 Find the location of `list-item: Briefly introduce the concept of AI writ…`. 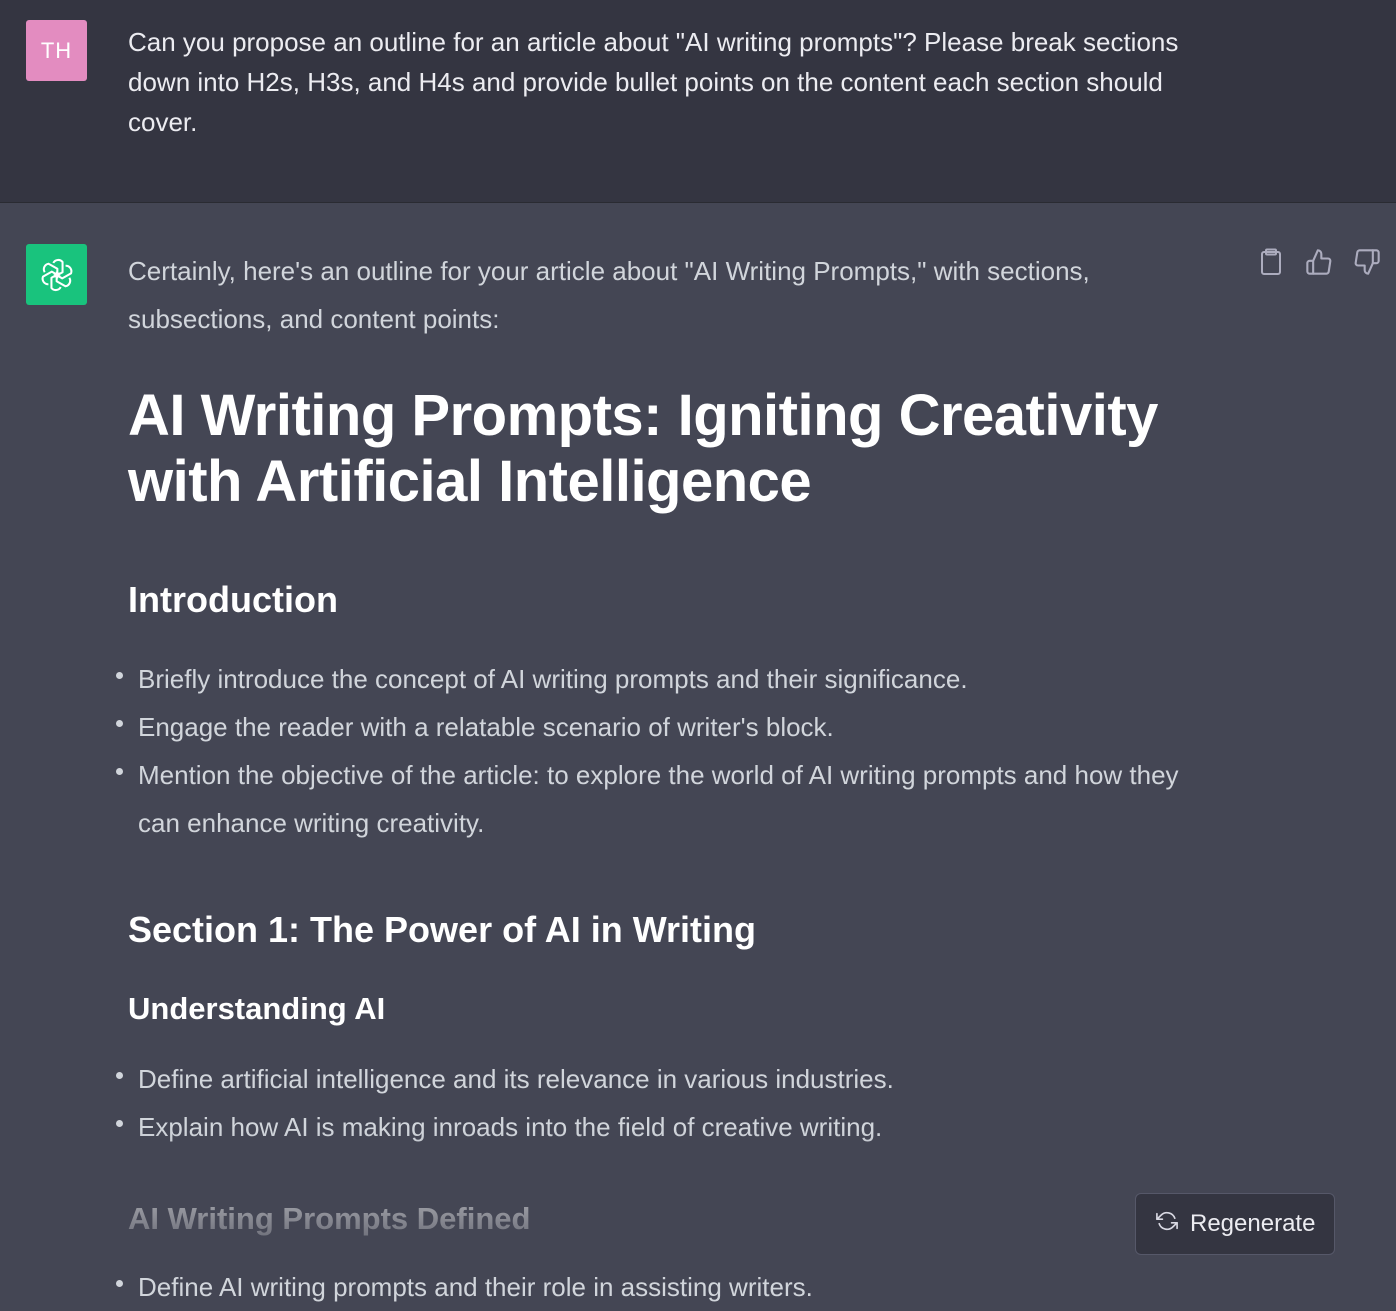

list-item: Briefly introduce the concept of AI writ… is located at coordinates (668, 679).